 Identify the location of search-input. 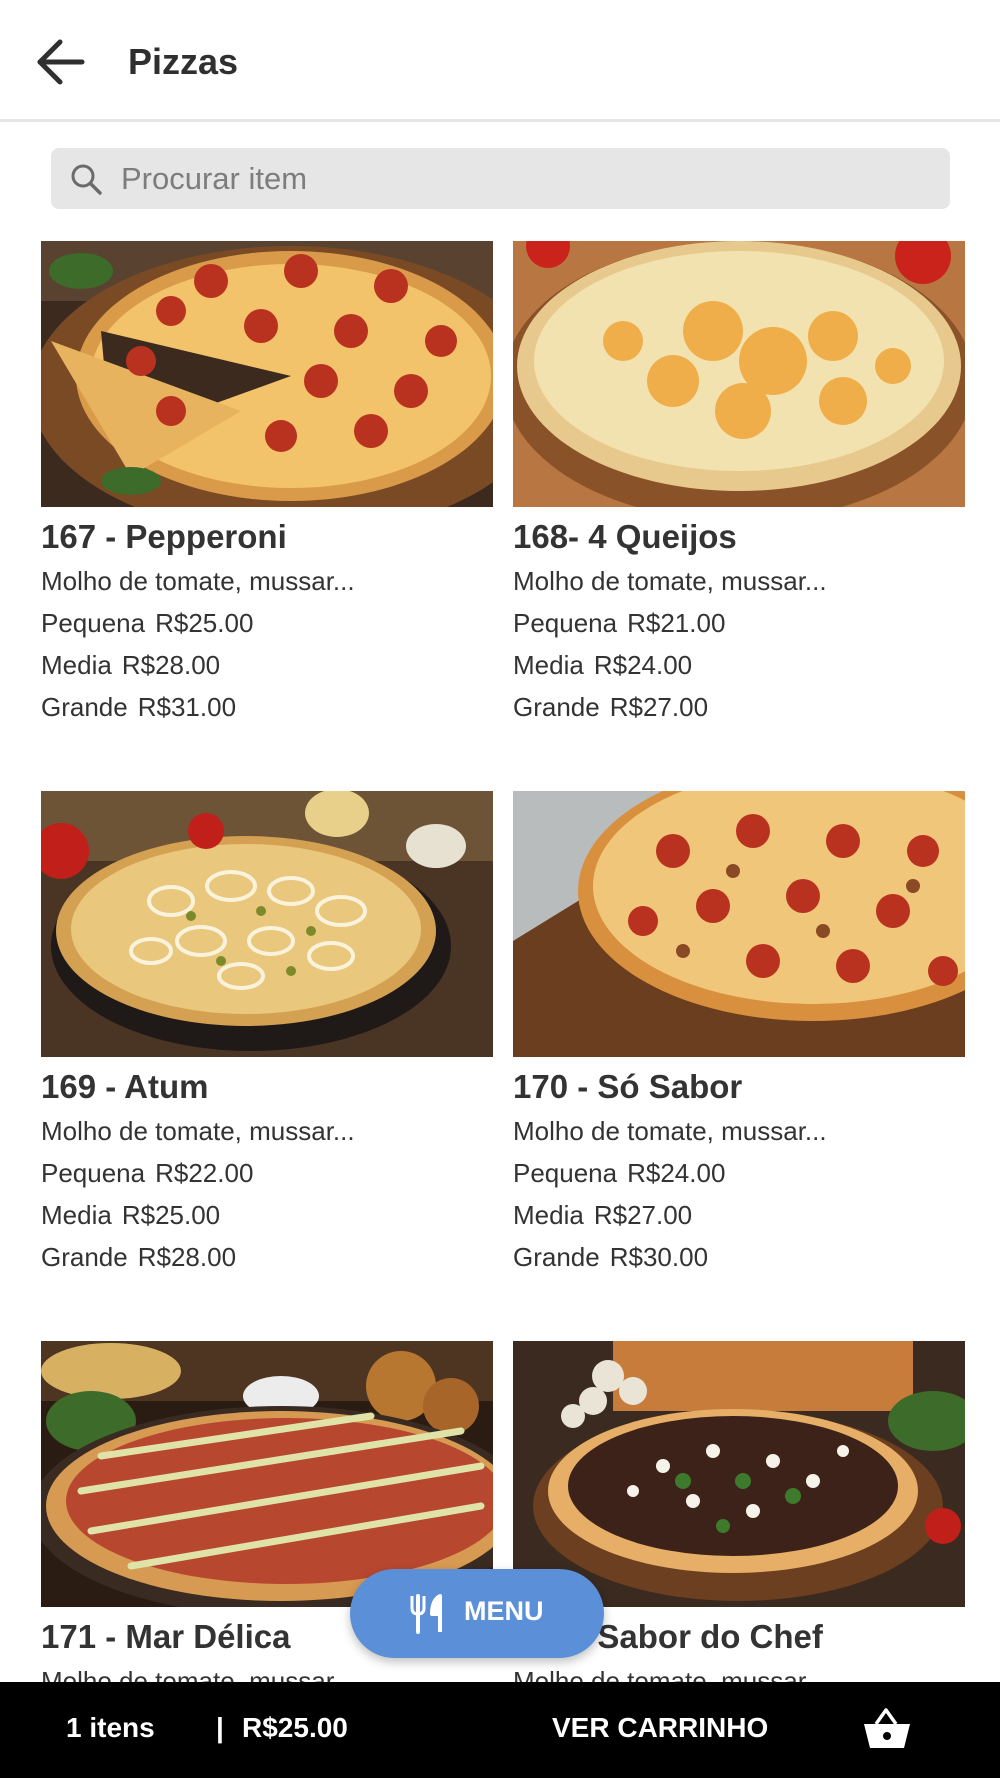
(521, 178).